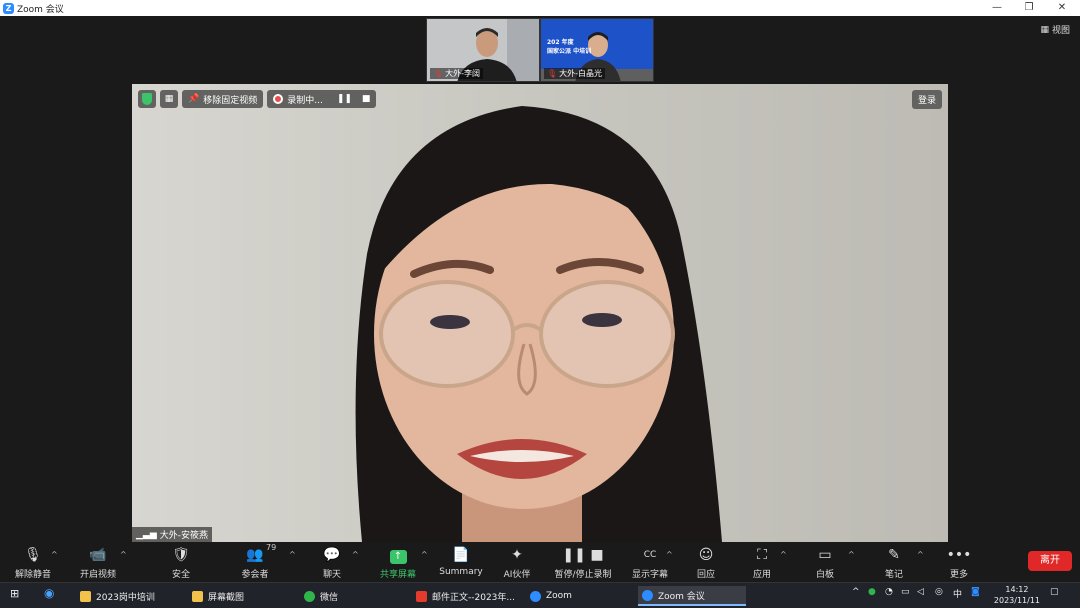 This screenshot has width=1080, height=608. What do you see at coordinates (517, 555) in the screenshot?
I see `sparkle-icon: ✦` at bounding box center [517, 555].